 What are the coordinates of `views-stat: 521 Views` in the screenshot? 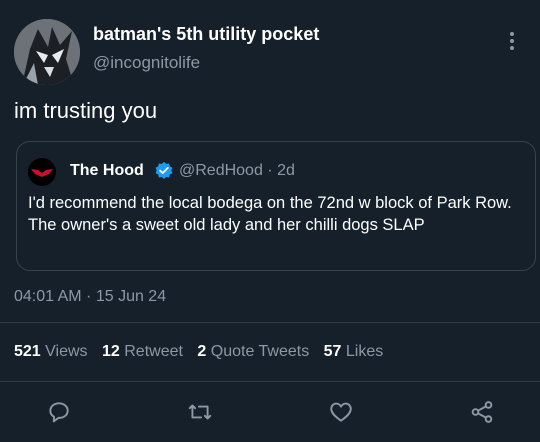 It's located at (51, 351).